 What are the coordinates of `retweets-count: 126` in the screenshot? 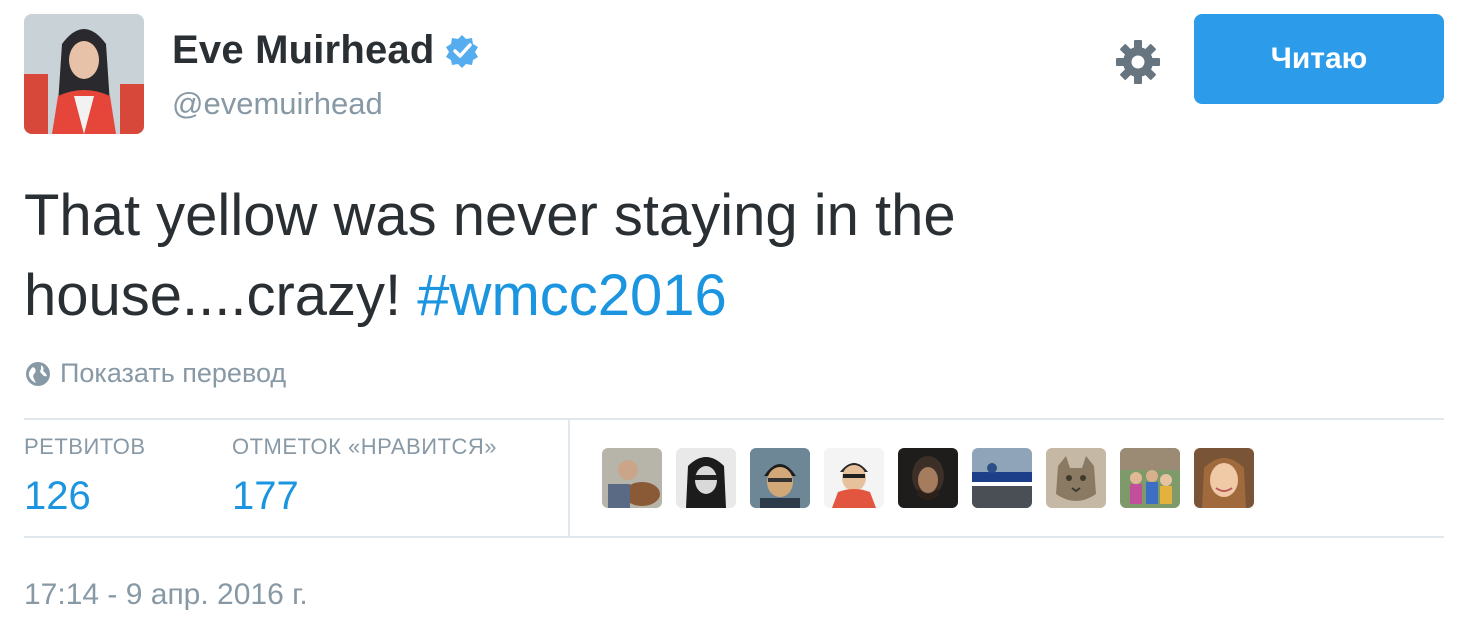 It's located at (57, 496).